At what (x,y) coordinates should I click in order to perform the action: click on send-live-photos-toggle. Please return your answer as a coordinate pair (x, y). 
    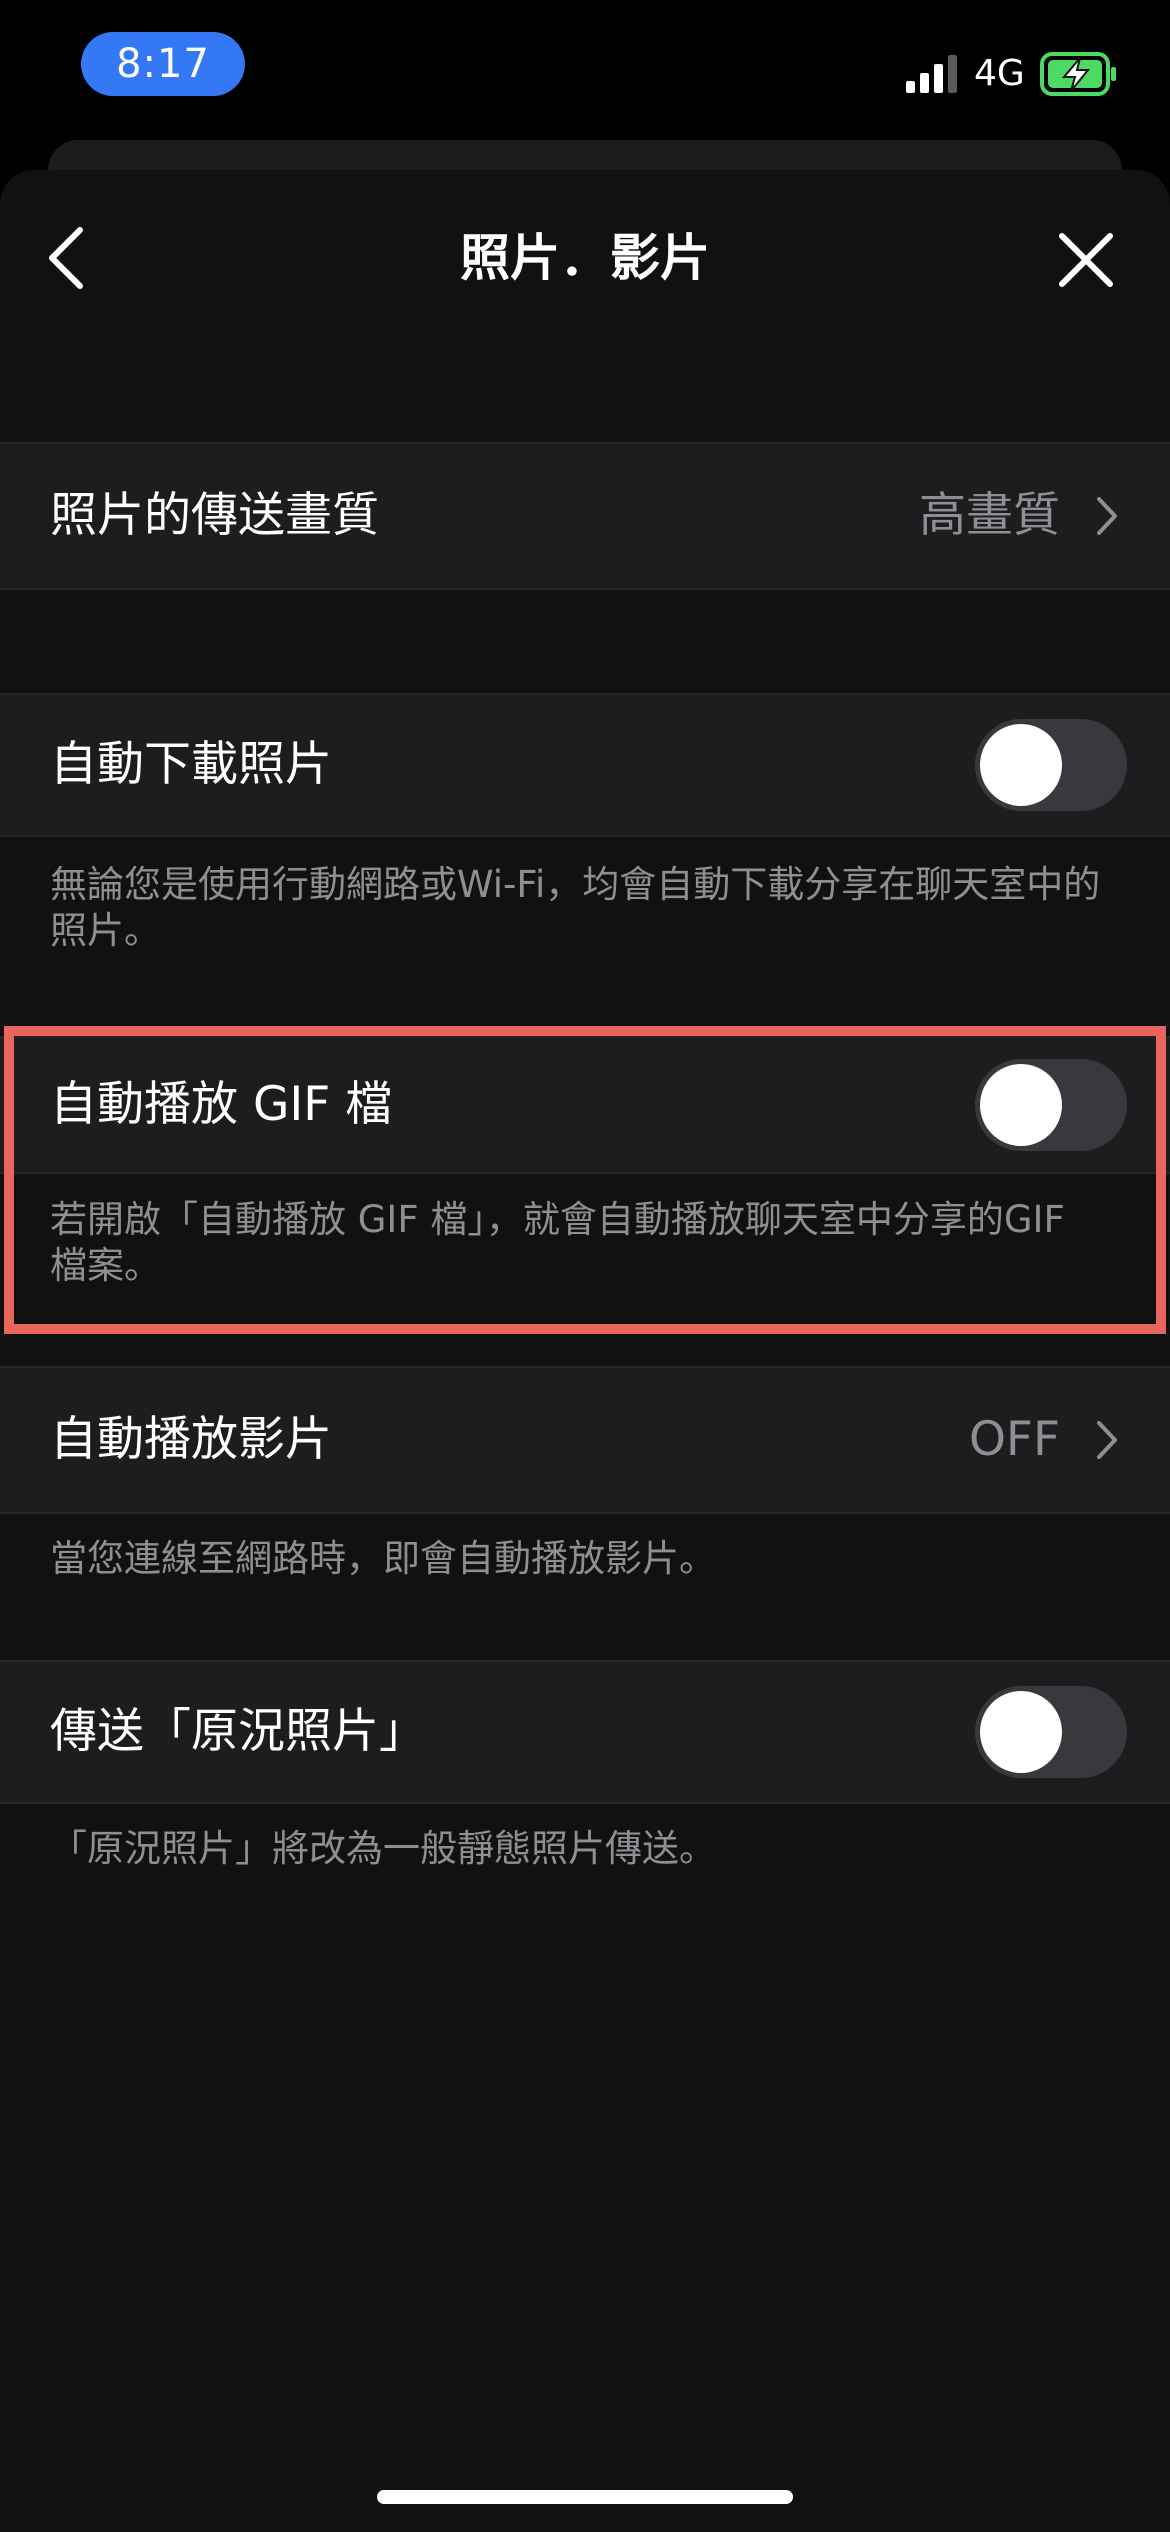
    Looking at the image, I should click on (1051, 1732).